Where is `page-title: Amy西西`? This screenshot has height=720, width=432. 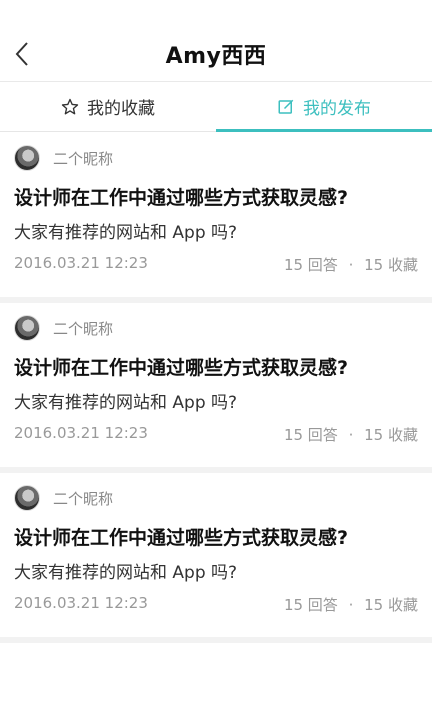
page-title: Amy西西 is located at coordinates (216, 56).